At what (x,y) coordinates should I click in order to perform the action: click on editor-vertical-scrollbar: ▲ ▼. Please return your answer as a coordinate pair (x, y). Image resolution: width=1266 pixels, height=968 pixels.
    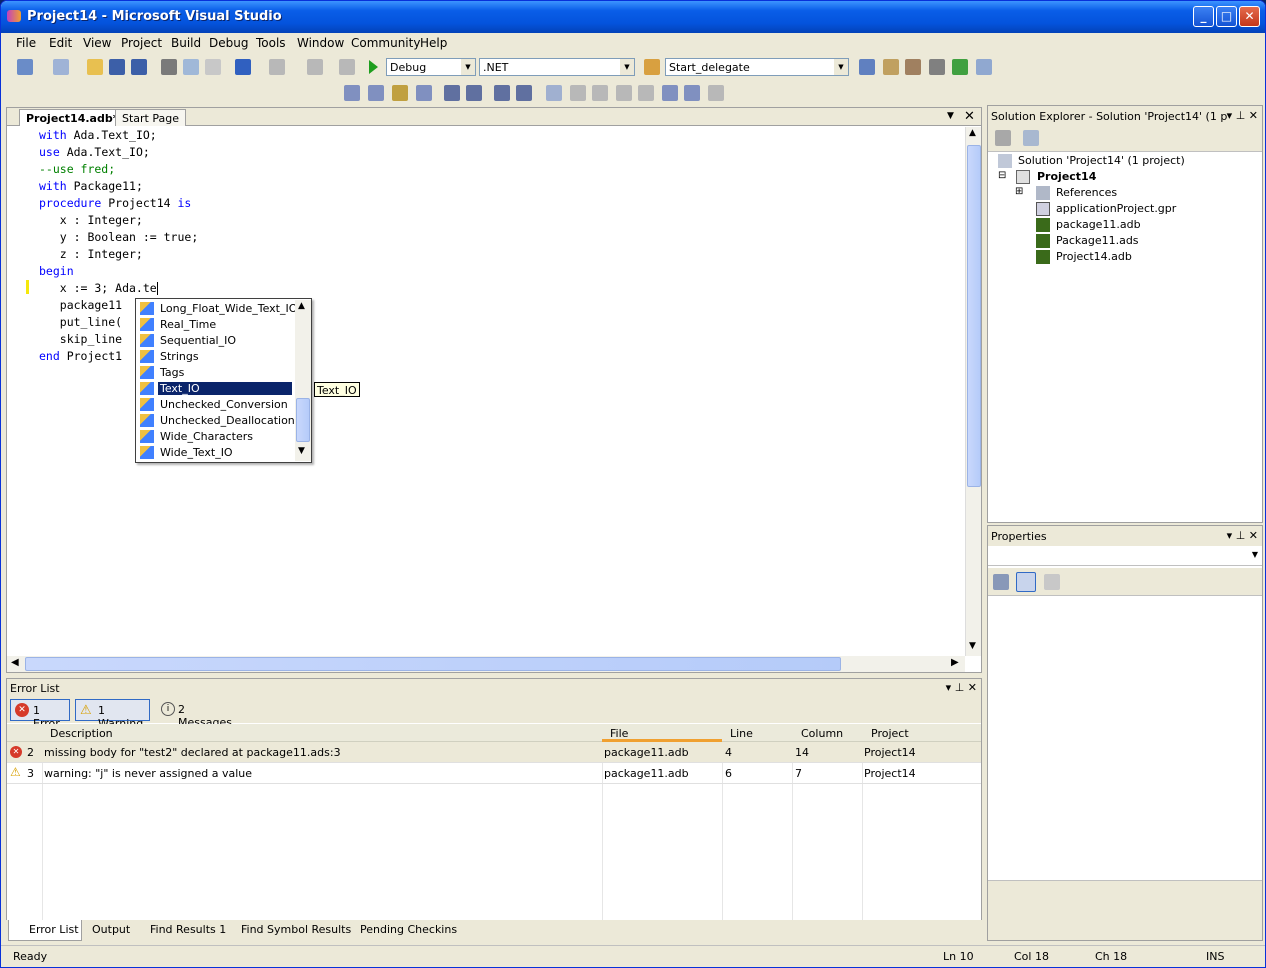
    Looking at the image, I should click on (973, 391).